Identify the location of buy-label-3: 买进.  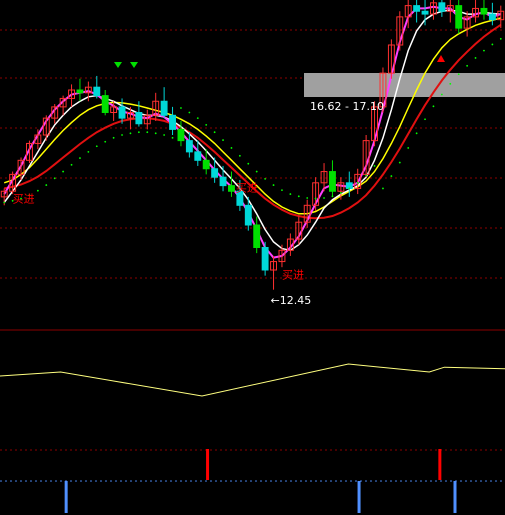
(293, 274).